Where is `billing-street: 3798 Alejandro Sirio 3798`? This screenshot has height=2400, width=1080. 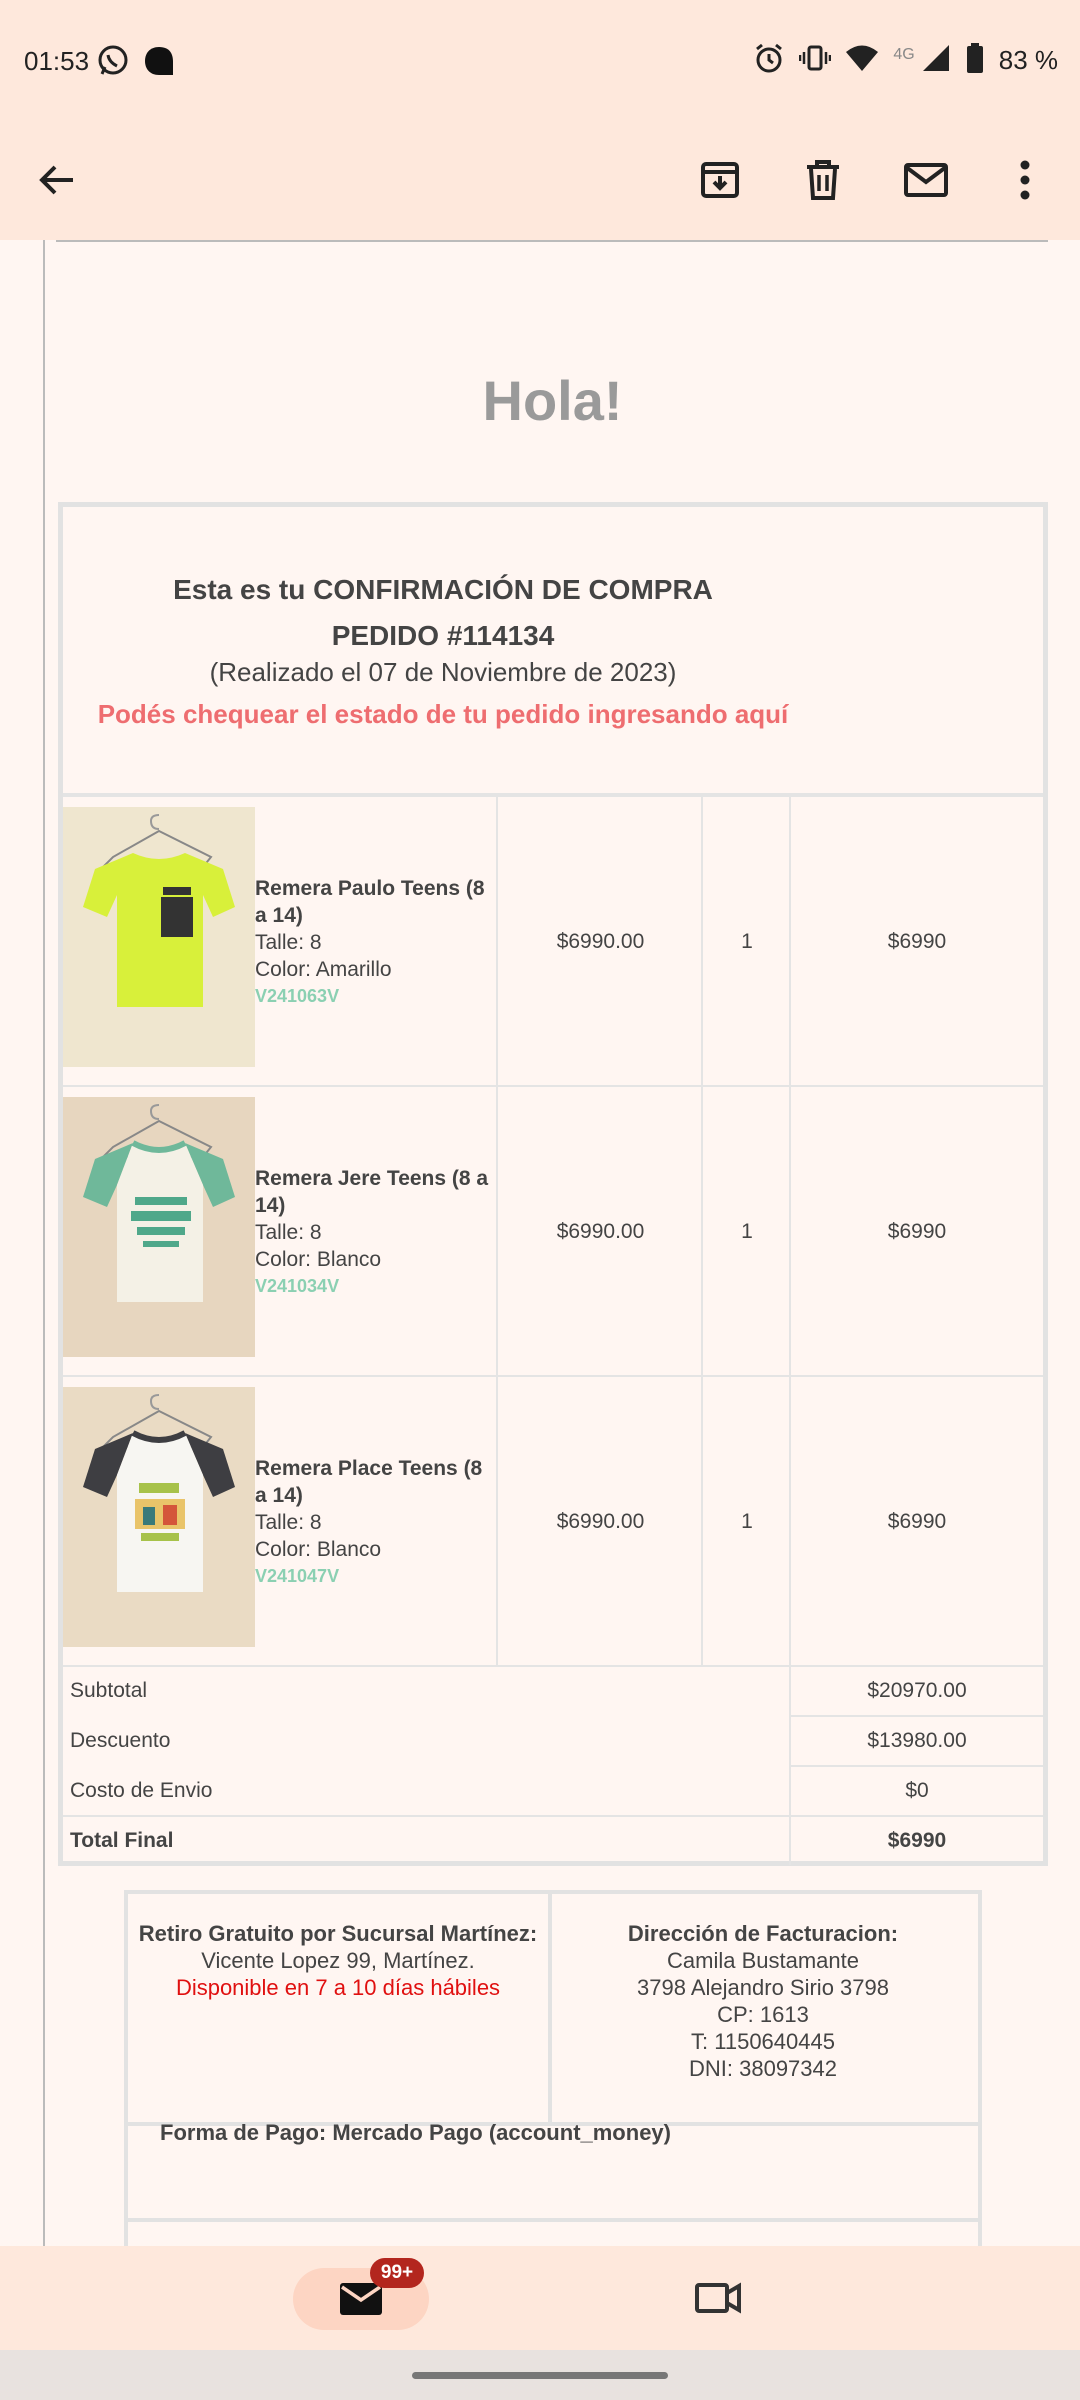
billing-street: 3798 Alejandro Sirio 3798 is located at coordinates (763, 1987).